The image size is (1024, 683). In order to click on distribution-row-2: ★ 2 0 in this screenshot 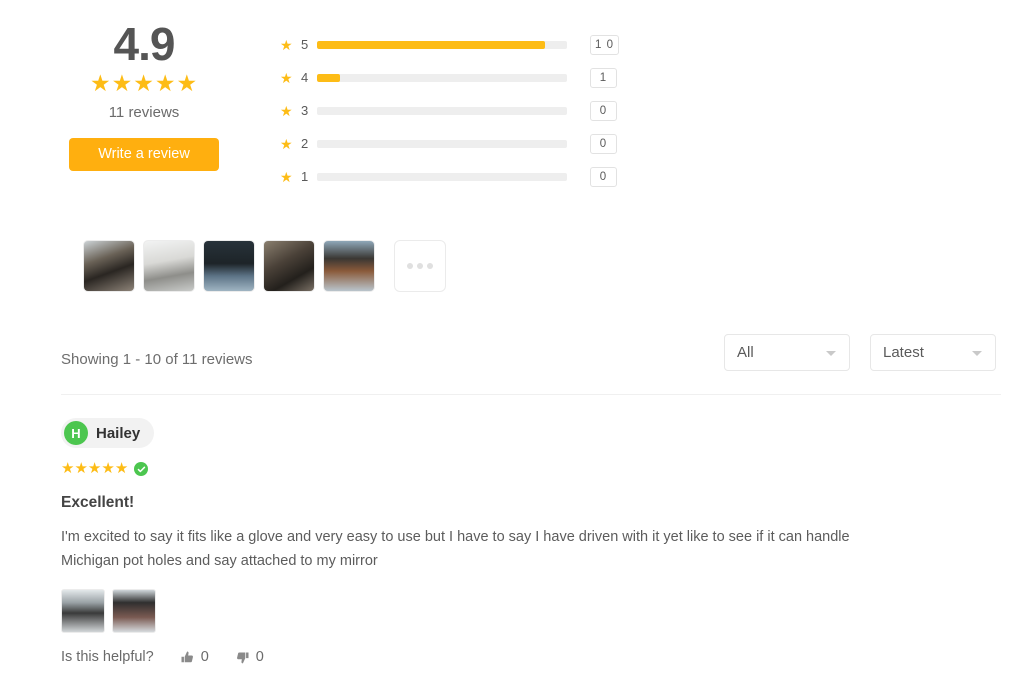, I will do `click(452, 143)`.